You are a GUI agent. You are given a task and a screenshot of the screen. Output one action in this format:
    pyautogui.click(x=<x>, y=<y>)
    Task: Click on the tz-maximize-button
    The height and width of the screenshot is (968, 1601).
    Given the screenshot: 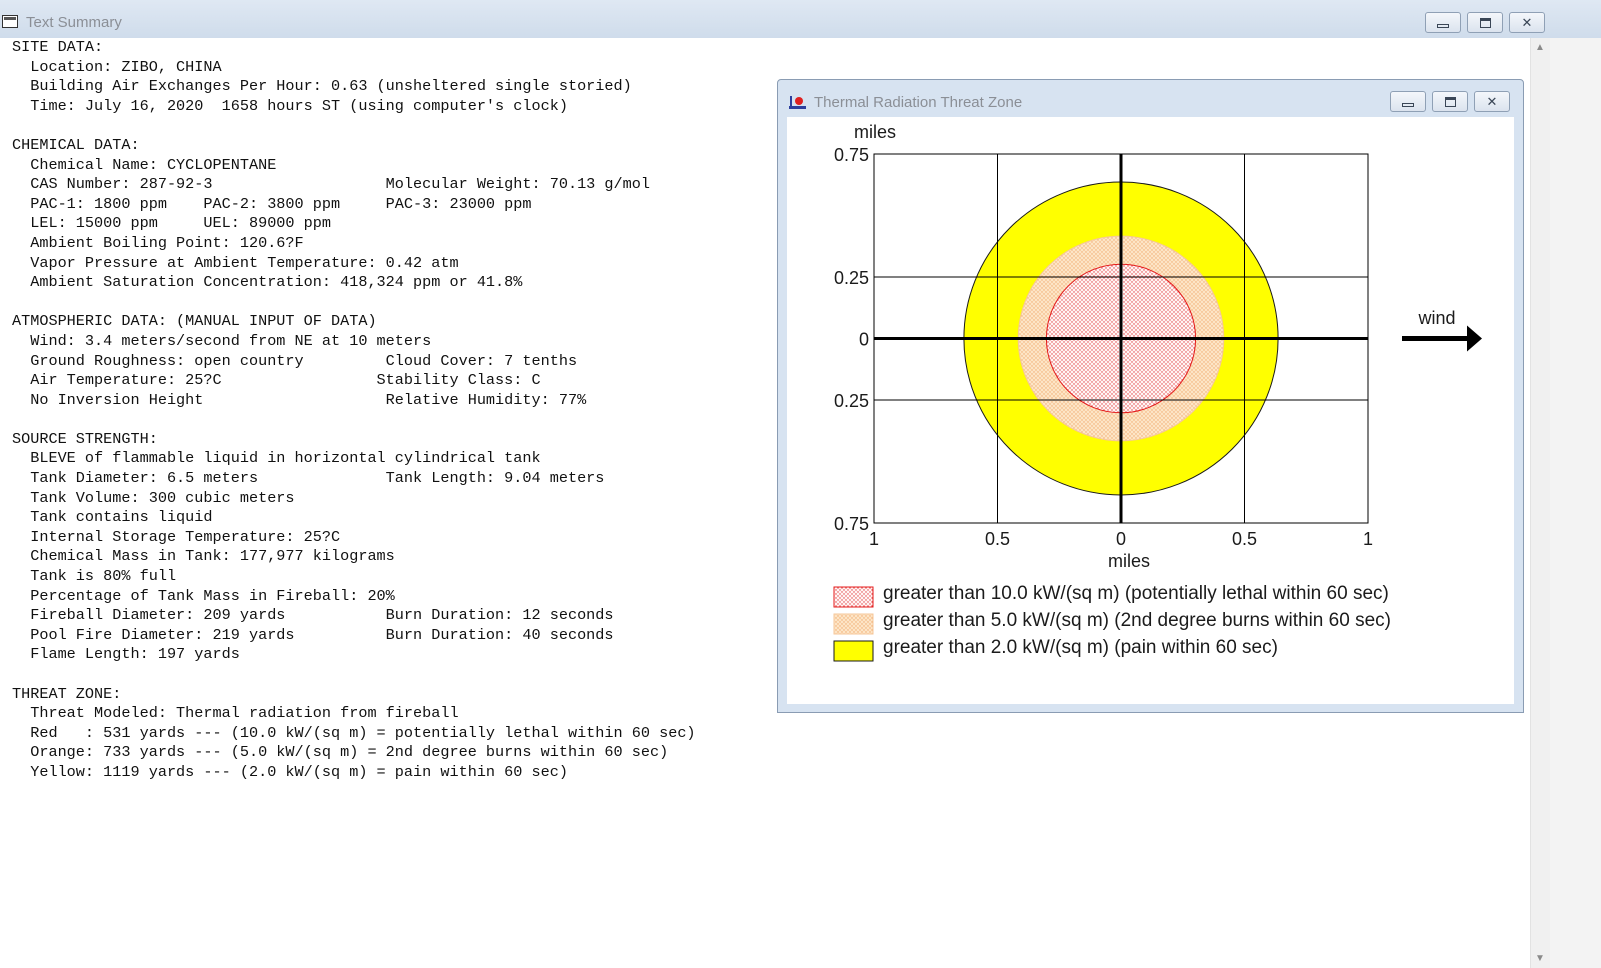 What is the action you would take?
    pyautogui.click(x=1450, y=101)
    